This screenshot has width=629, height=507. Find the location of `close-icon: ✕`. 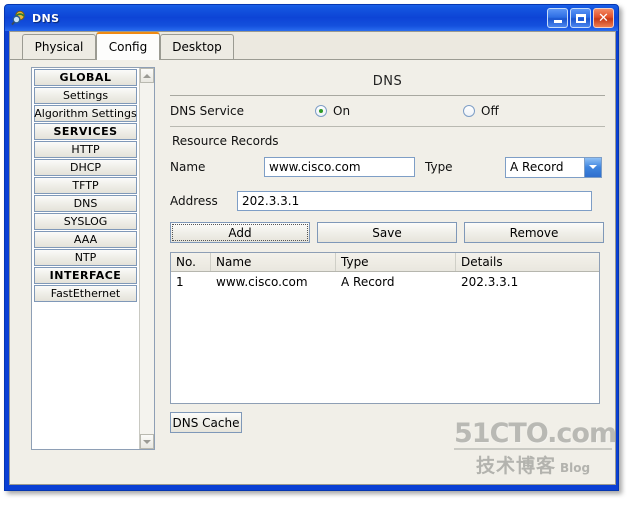

close-icon: ✕ is located at coordinates (603, 18).